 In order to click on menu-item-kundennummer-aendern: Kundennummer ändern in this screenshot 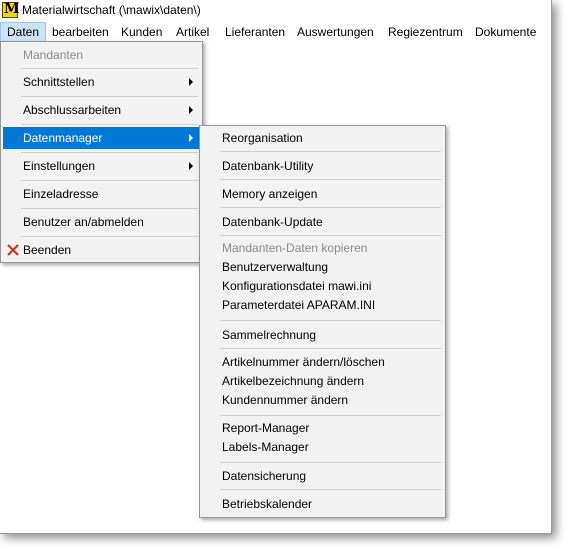, I will do `click(322, 400)`.